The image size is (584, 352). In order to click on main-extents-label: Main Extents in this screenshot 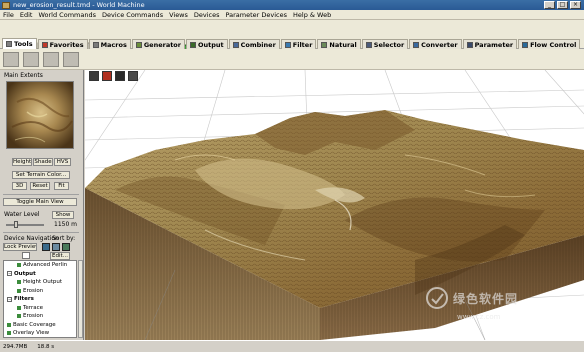, I will do `click(23, 75)`.